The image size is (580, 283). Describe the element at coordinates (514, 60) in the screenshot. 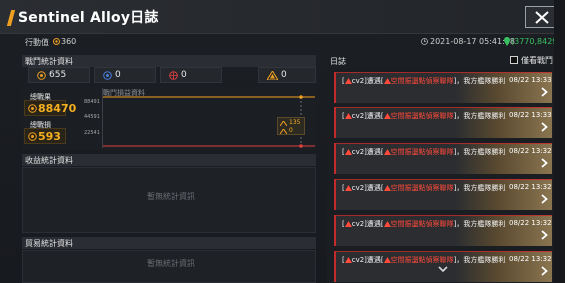

I see `battle-only-checkbox` at that location.